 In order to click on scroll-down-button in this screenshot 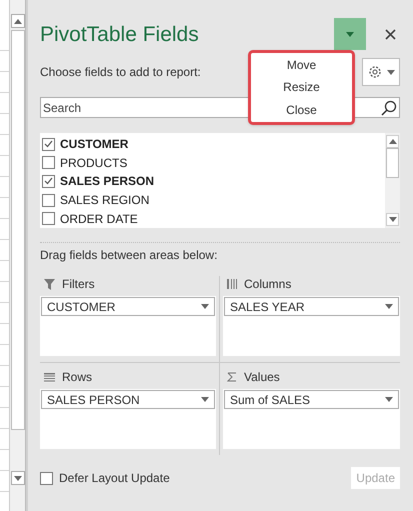, I will do `click(17, 478)`.